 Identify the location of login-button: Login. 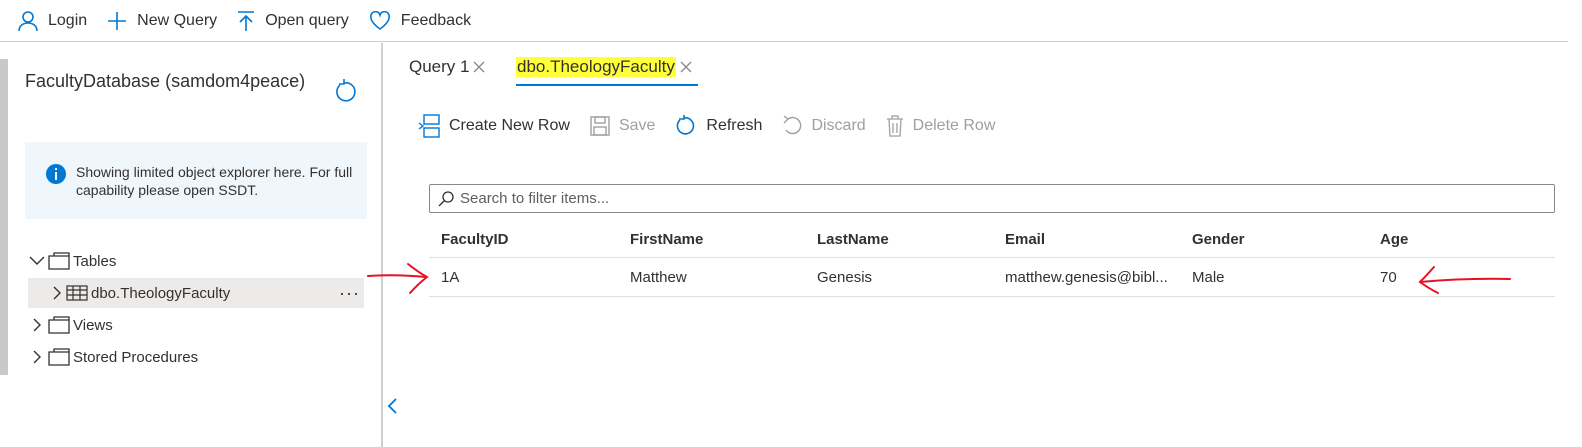
(52, 21).